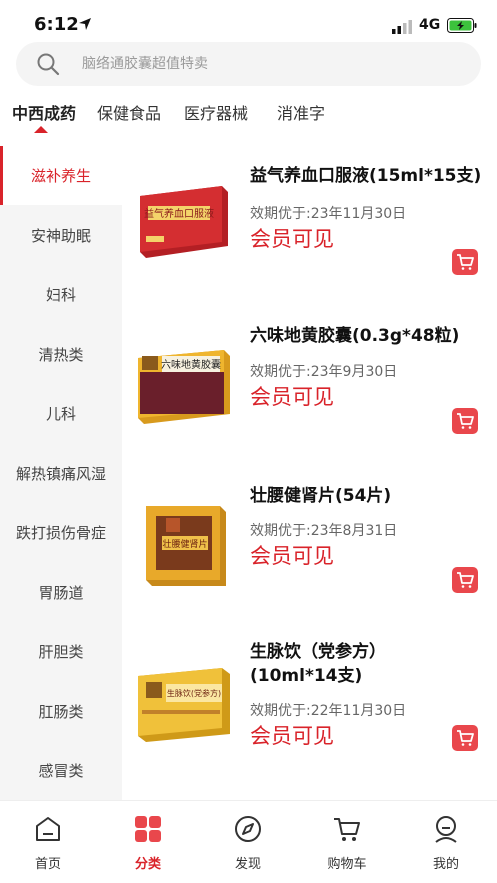 The width and height of the screenshot is (497, 883). I want to click on nav-profile: 我的, so click(446, 841).